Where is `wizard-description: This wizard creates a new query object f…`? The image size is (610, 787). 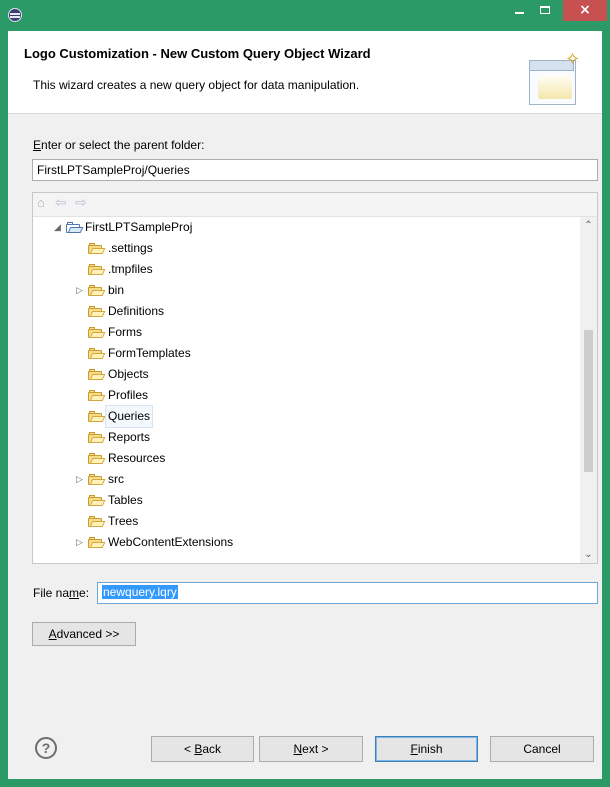 wizard-description: This wizard creates a new query object f… is located at coordinates (196, 85).